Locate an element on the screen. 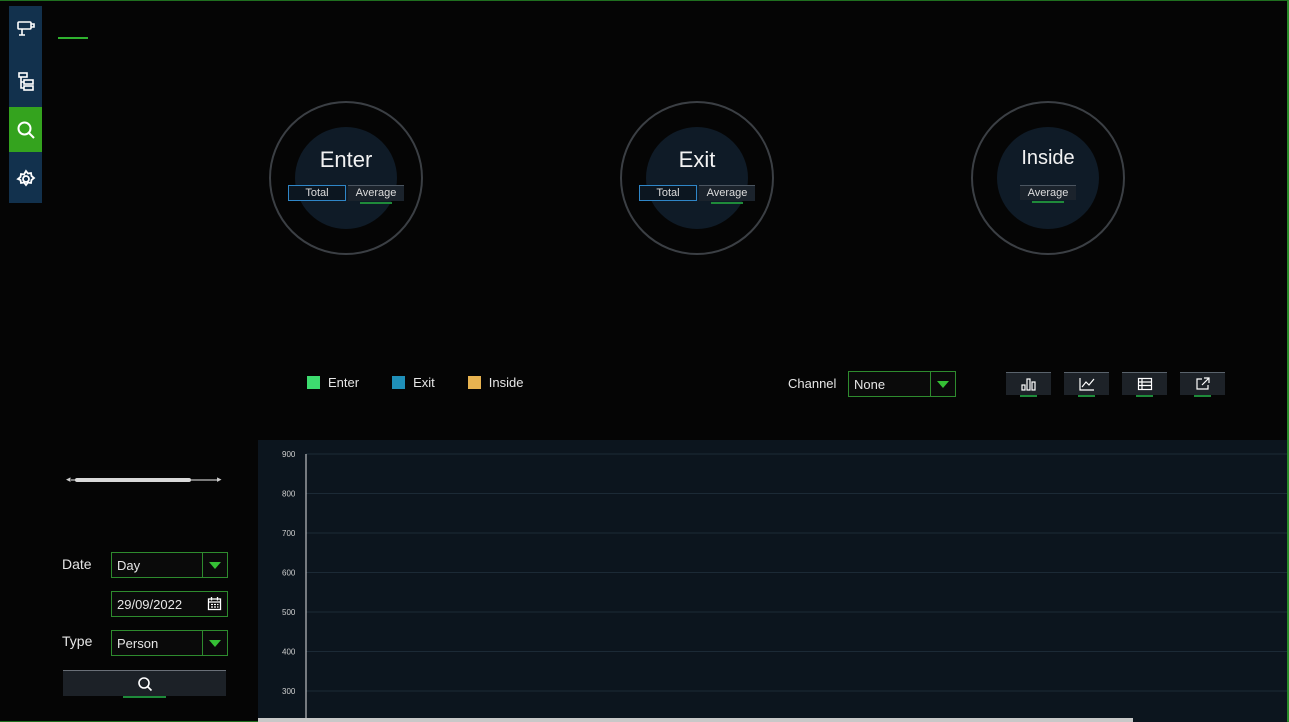  y-tick-label: 700 is located at coordinates (289, 533).